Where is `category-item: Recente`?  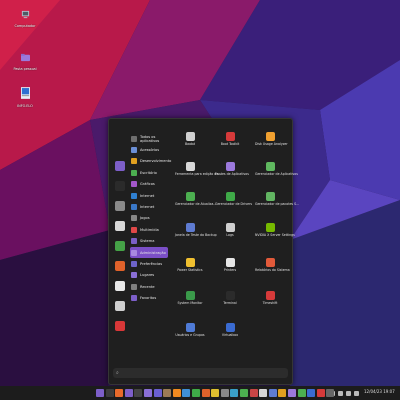
category-item: Recente is located at coordinates (149, 286).